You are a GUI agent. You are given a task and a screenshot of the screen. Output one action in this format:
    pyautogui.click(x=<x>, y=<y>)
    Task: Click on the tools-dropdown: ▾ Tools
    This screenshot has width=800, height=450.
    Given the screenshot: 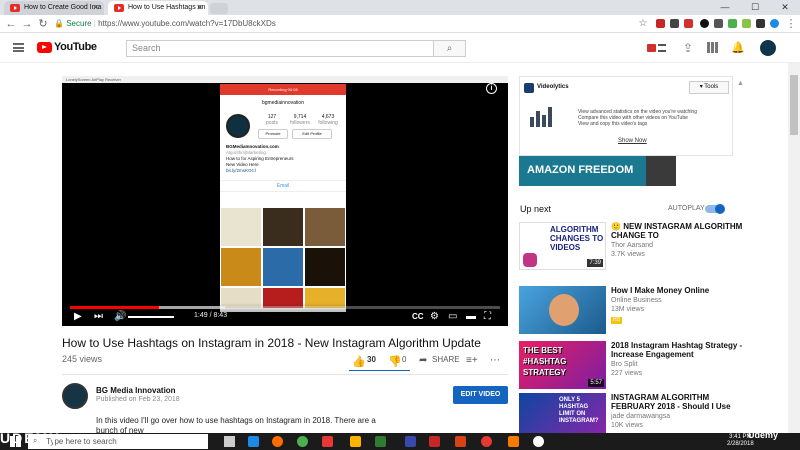 What is the action you would take?
    pyautogui.click(x=709, y=87)
    